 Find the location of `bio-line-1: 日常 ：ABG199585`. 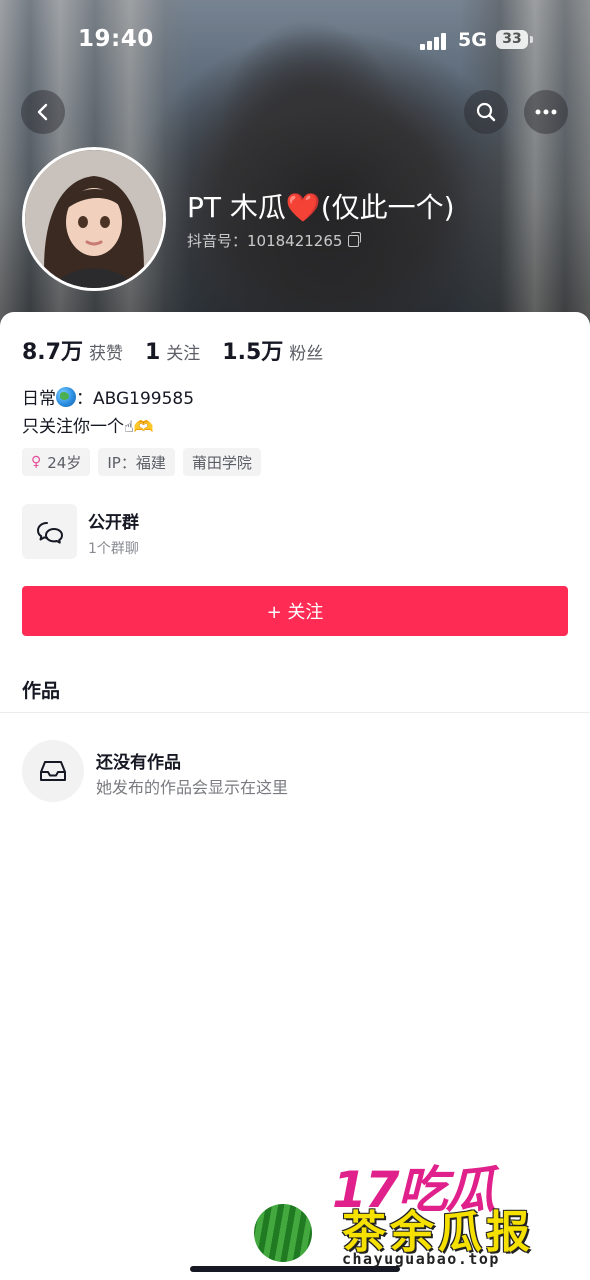

bio-line-1: 日常 ：ABG199585 is located at coordinates (108, 399).